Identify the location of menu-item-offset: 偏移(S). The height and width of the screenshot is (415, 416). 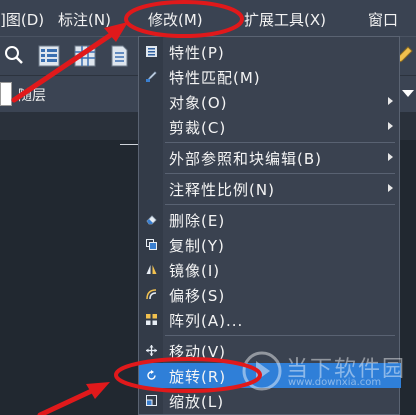
(270, 294).